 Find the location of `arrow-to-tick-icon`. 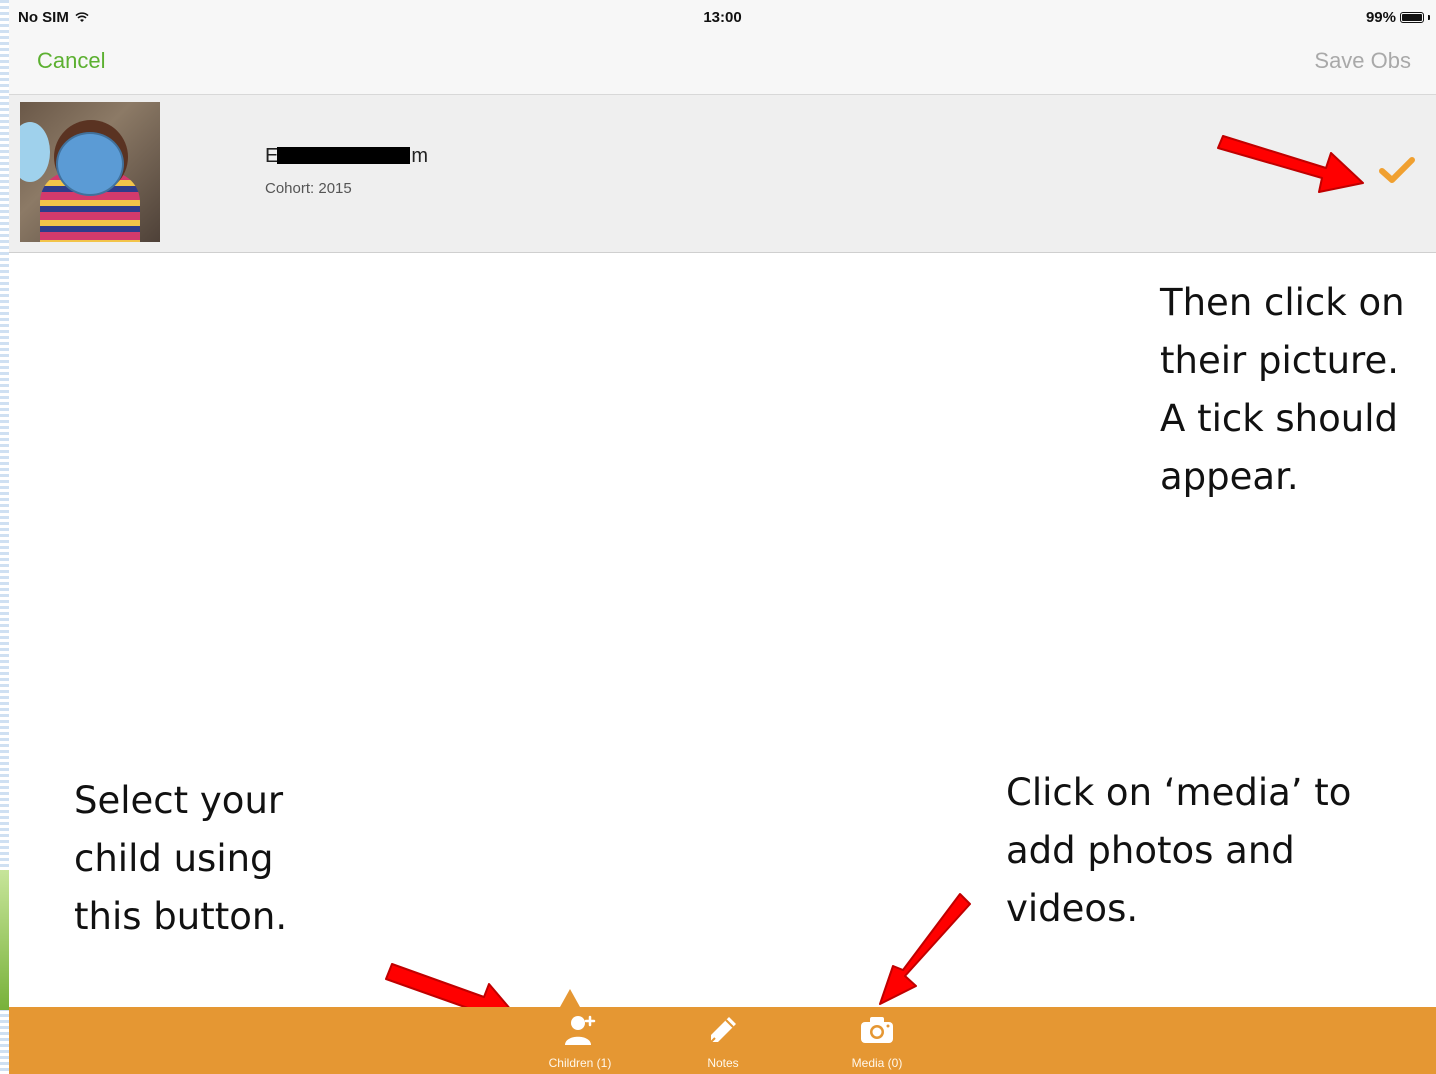

arrow-to-tick-icon is located at coordinates (1290, 164).